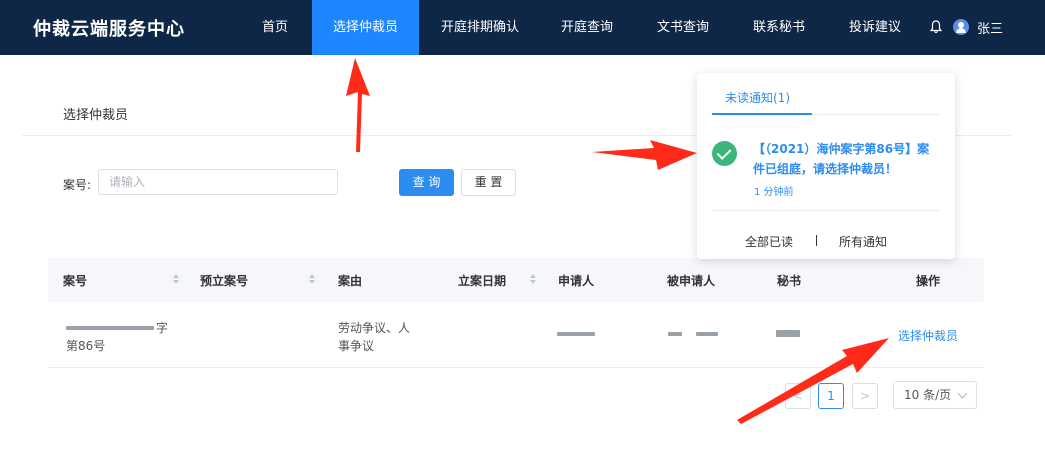 The width and height of the screenshot is (1045, 450). I want to click on col-secretary: 秘书, so click(789, 281).